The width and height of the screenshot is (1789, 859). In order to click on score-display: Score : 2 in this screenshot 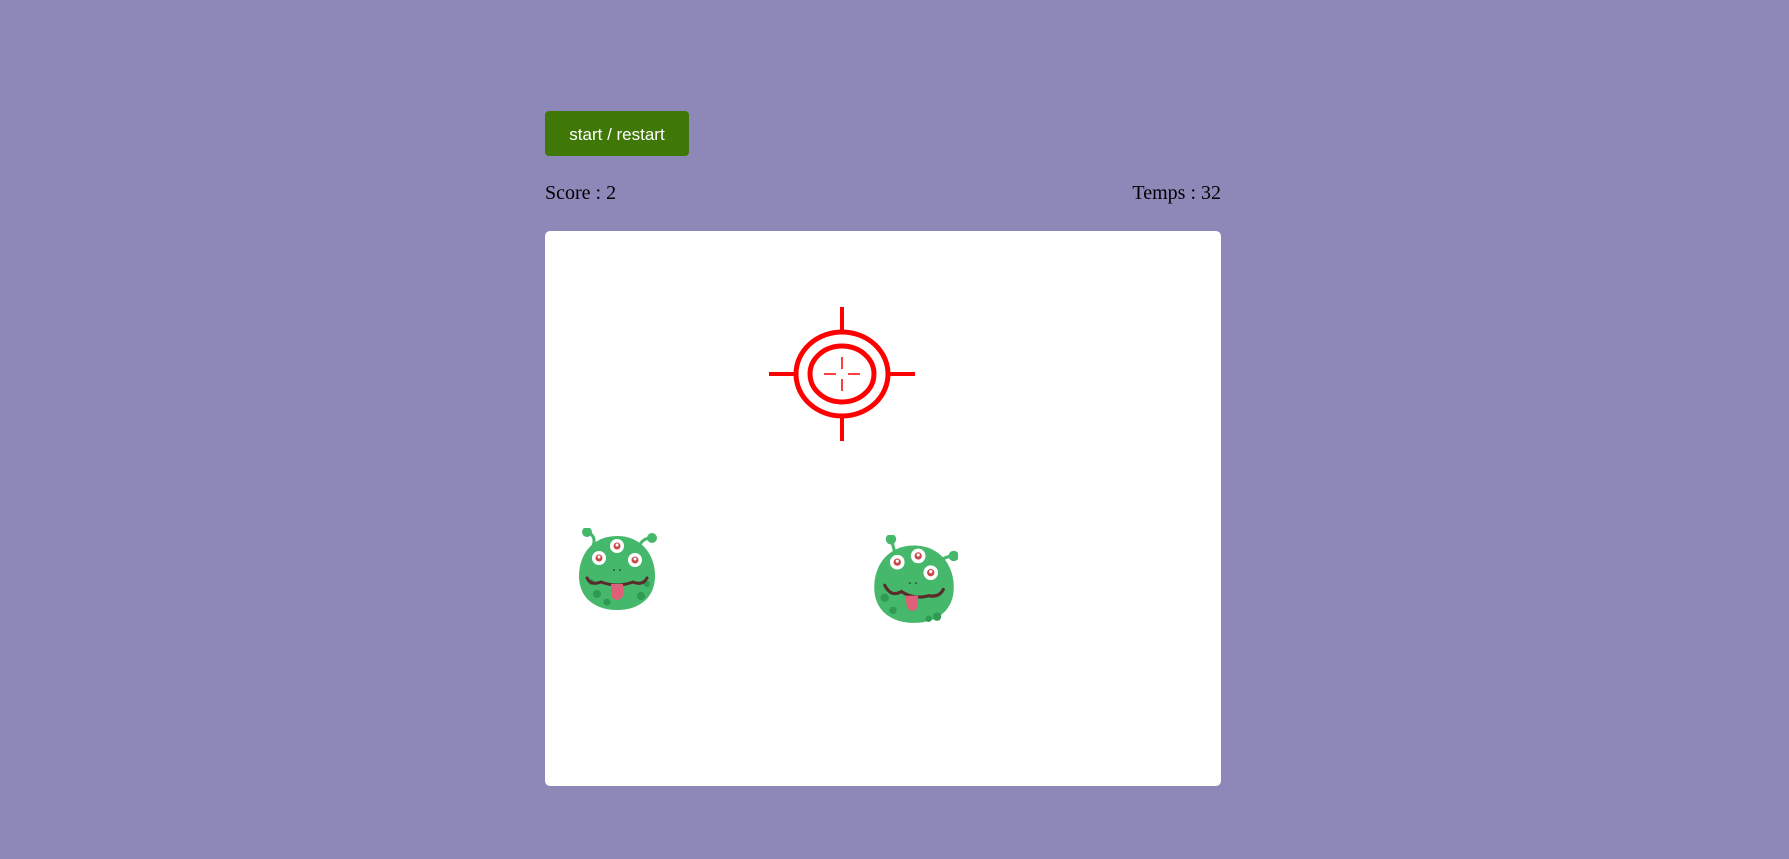, I will do `click(581, 193)`.